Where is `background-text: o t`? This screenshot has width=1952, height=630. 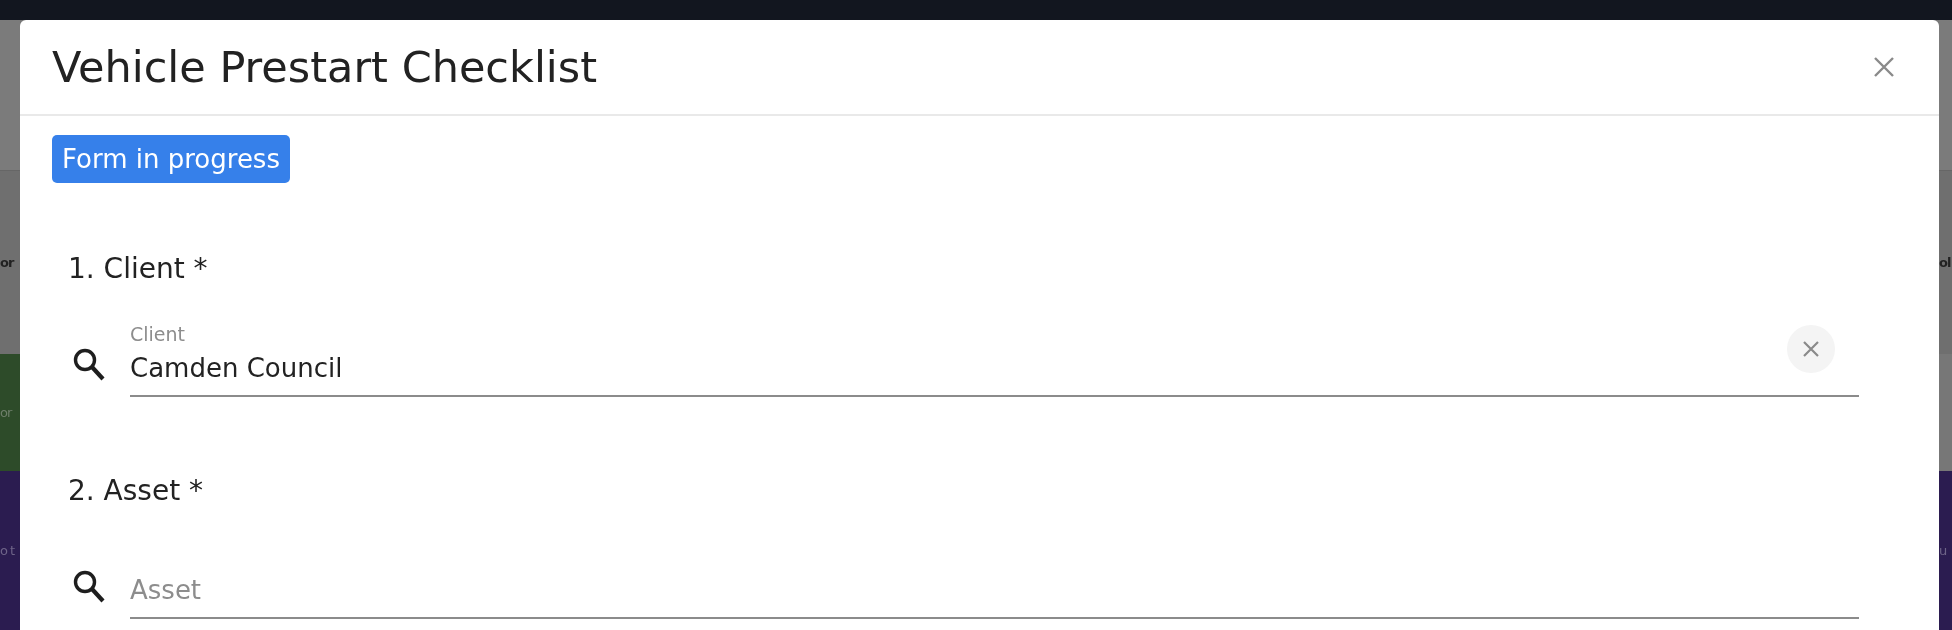 background-text: o t is located at coordinates (7, 550).